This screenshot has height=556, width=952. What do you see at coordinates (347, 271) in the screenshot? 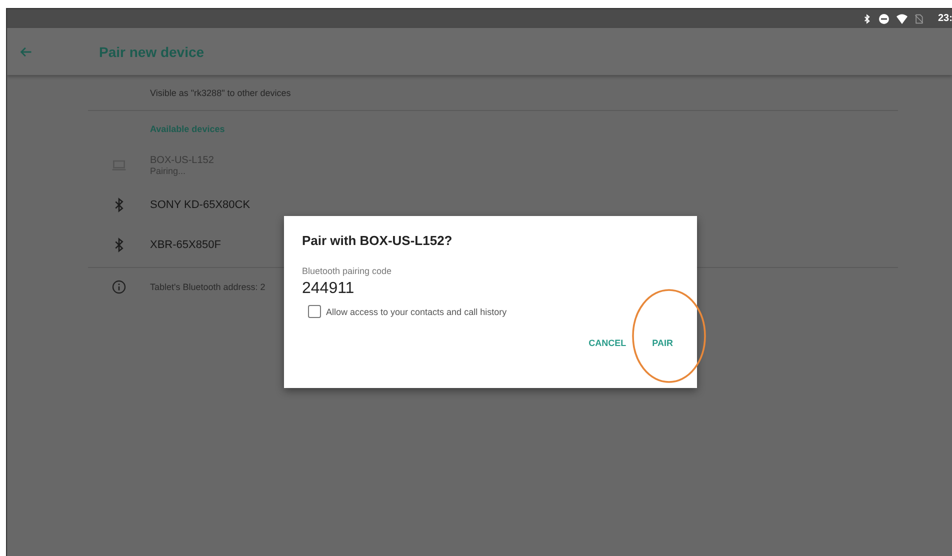
I see `field-label: Bluetooth pairing code` at bounding box center [347, 271].